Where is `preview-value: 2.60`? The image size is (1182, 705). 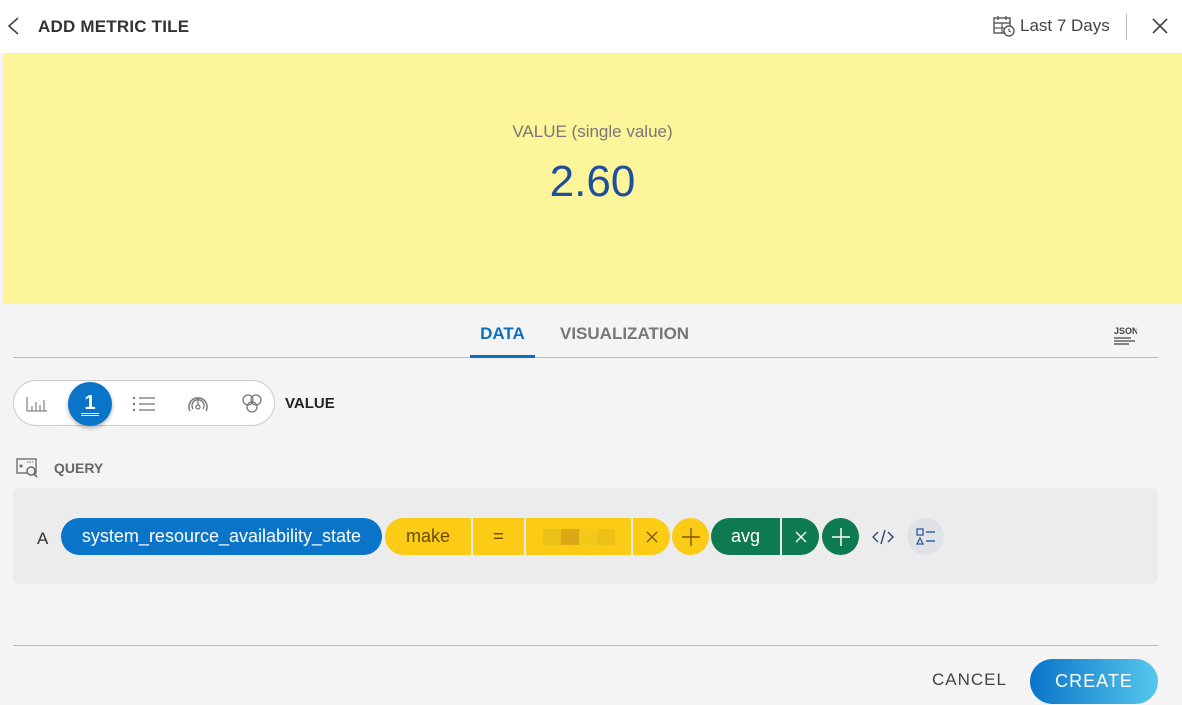
preview-value: 2.60 is located at coordinates (592, 181).